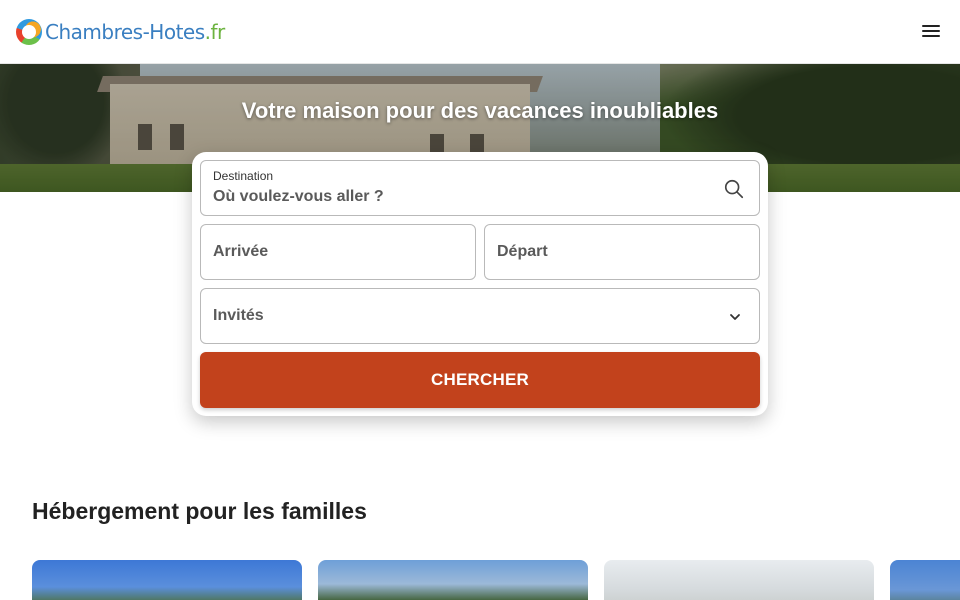  Describe the element at coordinates (480, 32) in the screenshot. I see `site-header: Chambres-Hotes.fr` at that location.